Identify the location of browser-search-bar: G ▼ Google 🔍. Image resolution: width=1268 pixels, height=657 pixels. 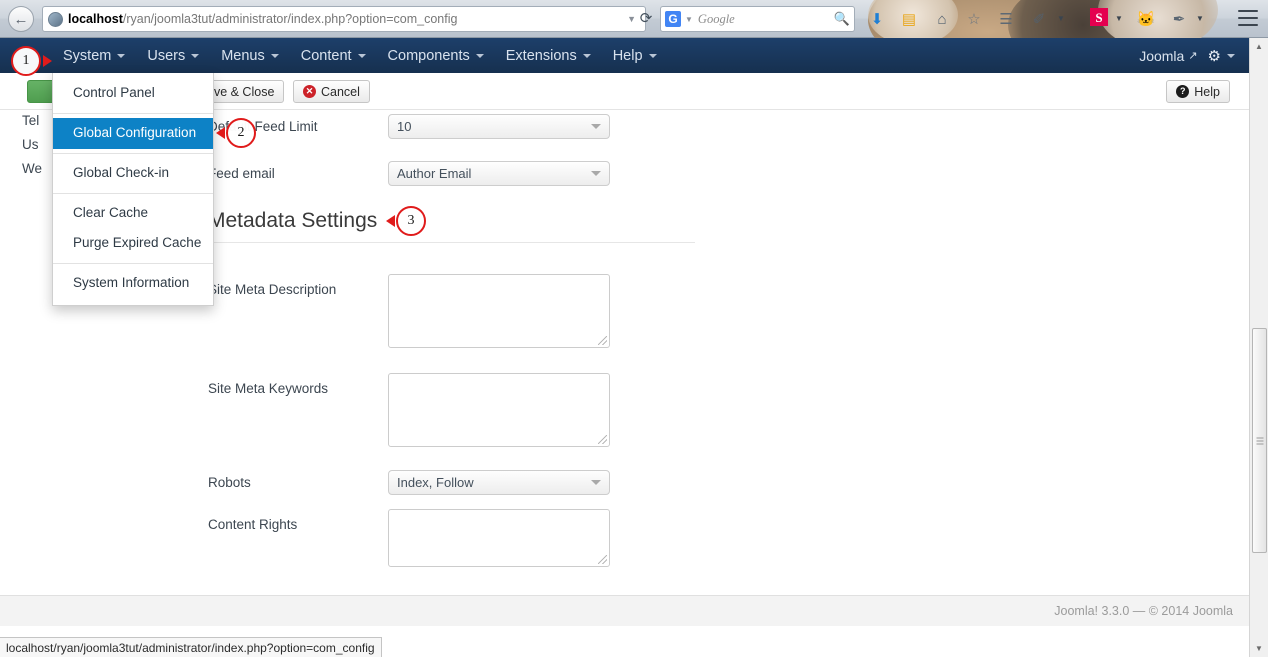
(757, 19).